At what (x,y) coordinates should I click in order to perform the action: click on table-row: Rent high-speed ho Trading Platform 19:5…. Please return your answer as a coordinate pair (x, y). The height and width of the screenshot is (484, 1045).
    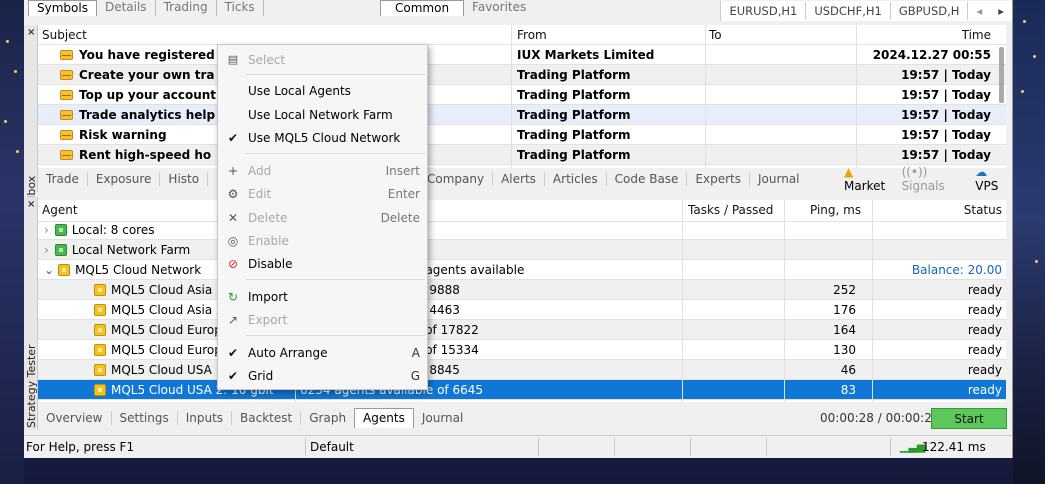
    Looking at the image, I should click on (522, 155).